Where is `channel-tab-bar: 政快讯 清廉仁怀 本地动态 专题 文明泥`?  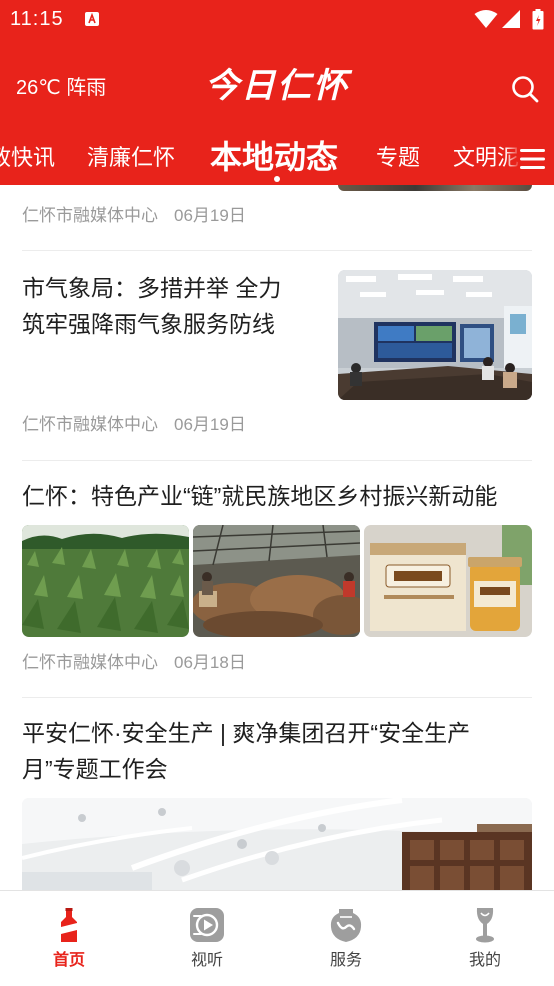
channel-tab-bar: 政快讯 清廉仁怀 本地动态 专题 文明泥 is located at coordinates (277, 160).